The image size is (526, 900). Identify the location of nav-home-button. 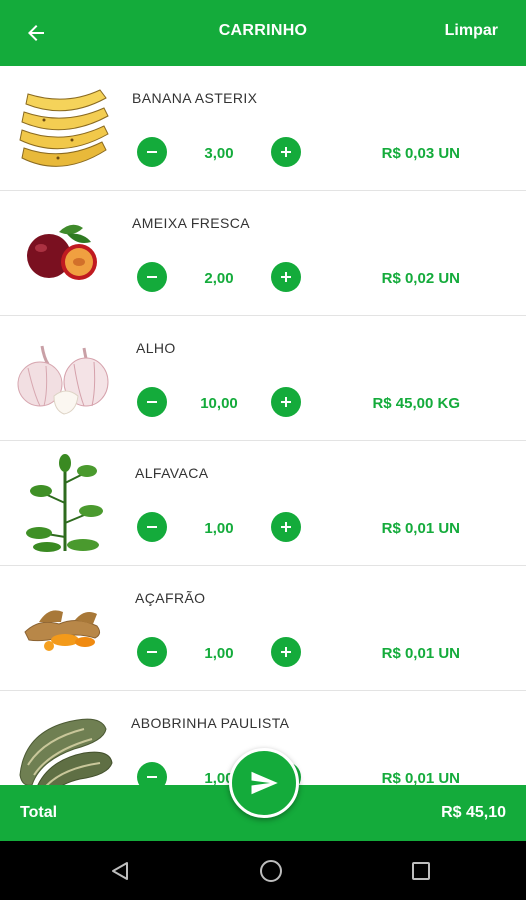
(271, 871).